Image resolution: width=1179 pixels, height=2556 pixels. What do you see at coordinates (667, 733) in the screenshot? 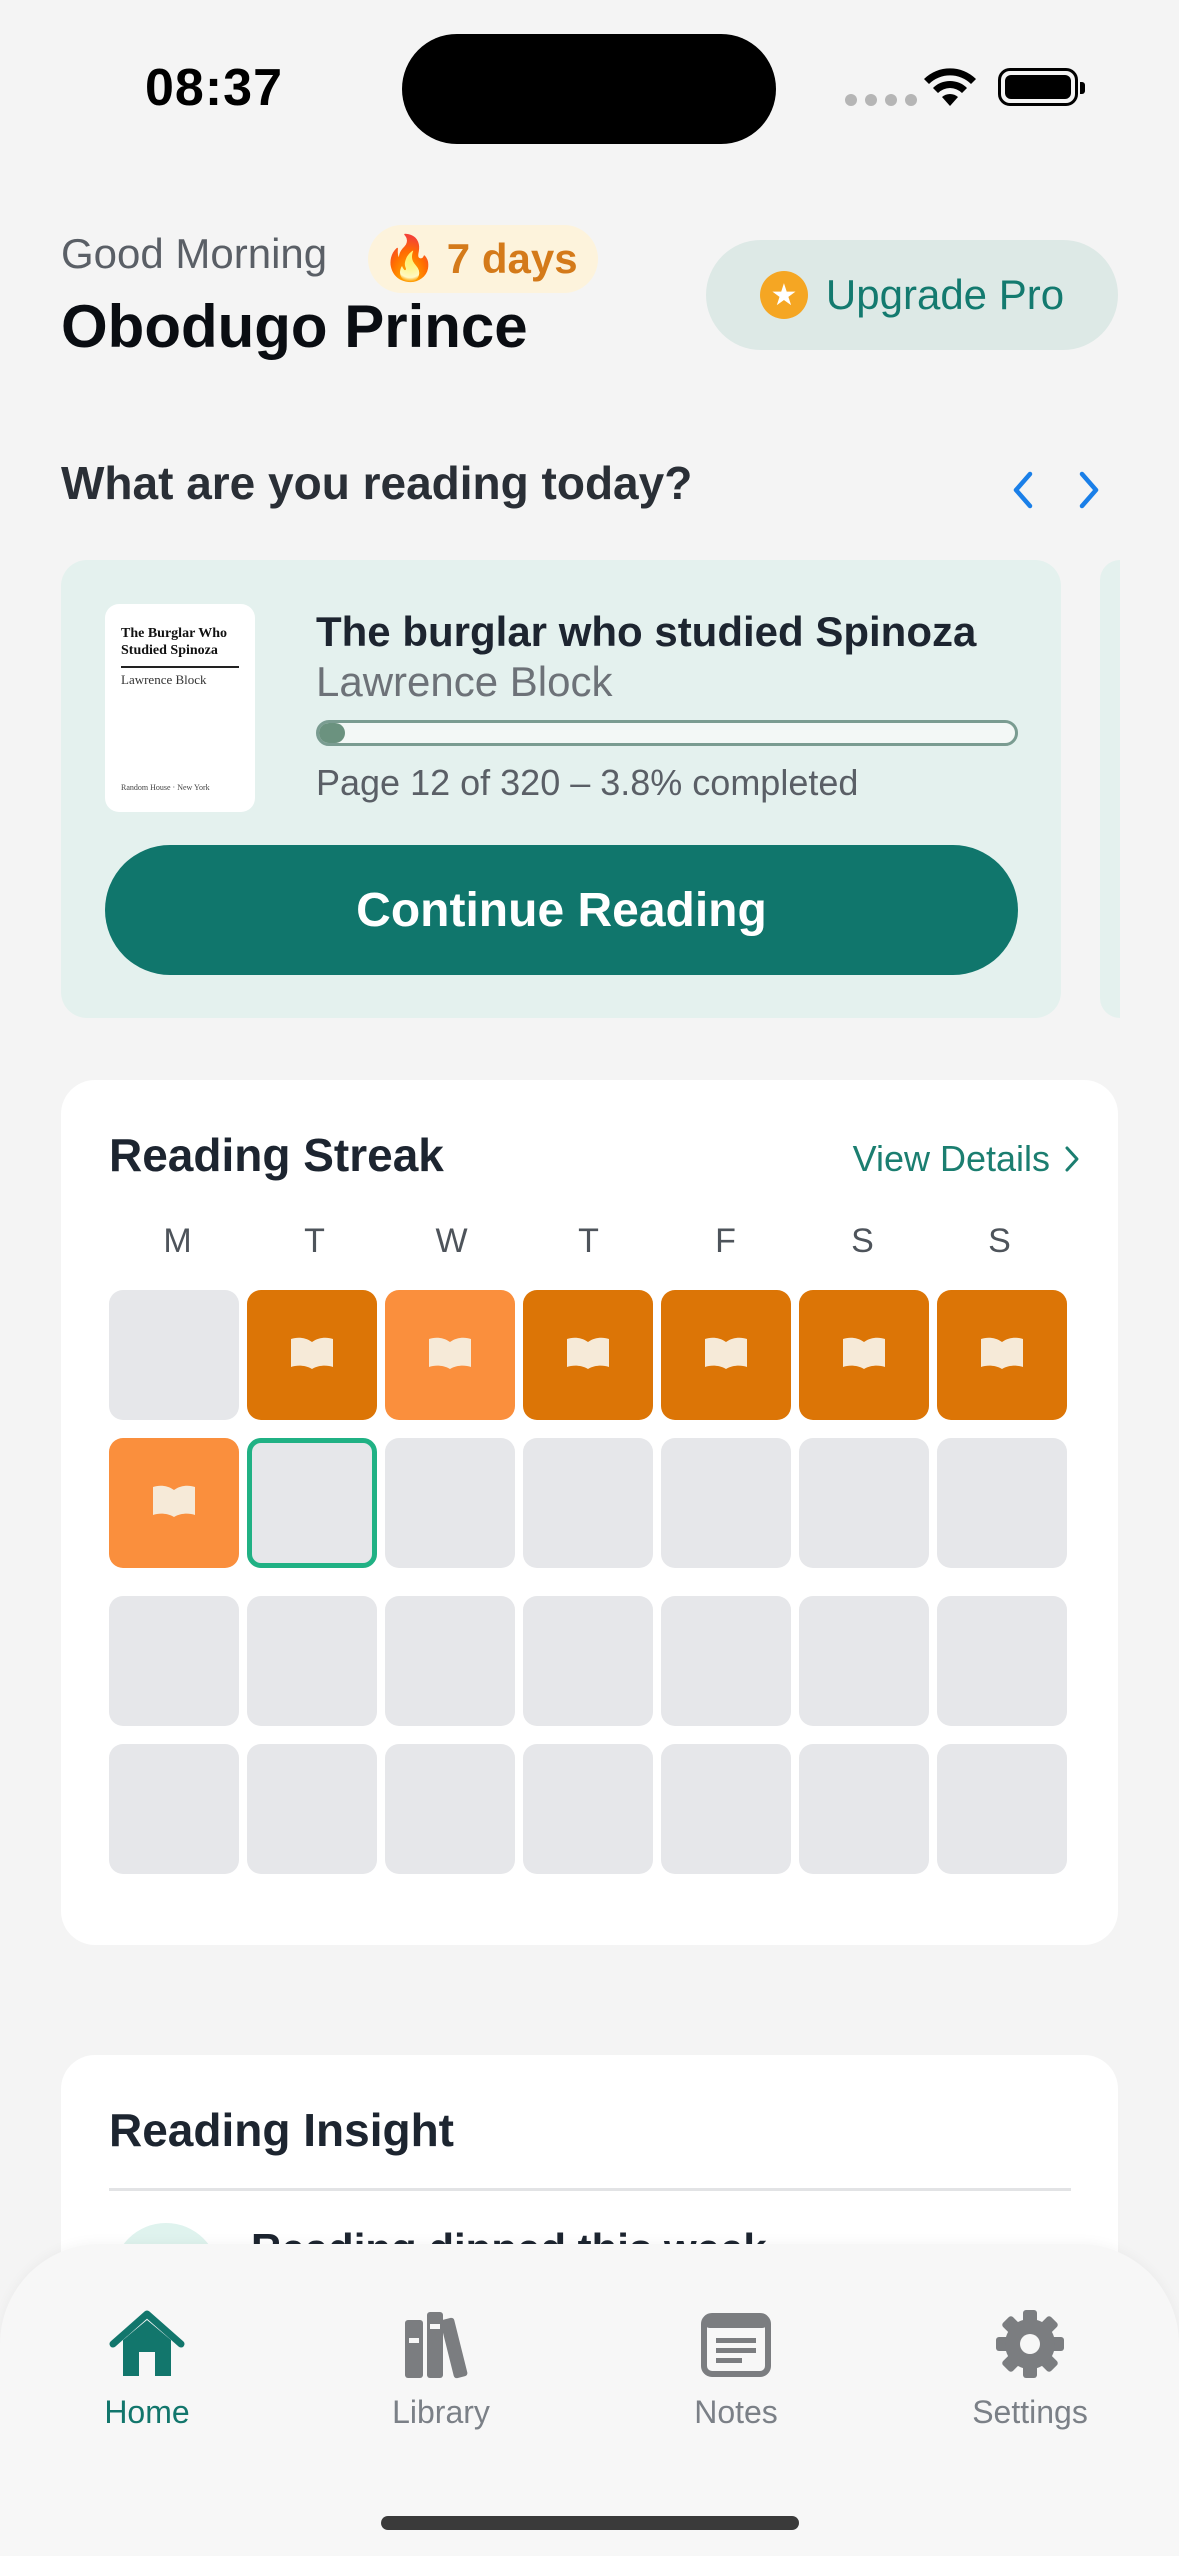
I see `reading-progress-bar` at bounding box center [667, 733].